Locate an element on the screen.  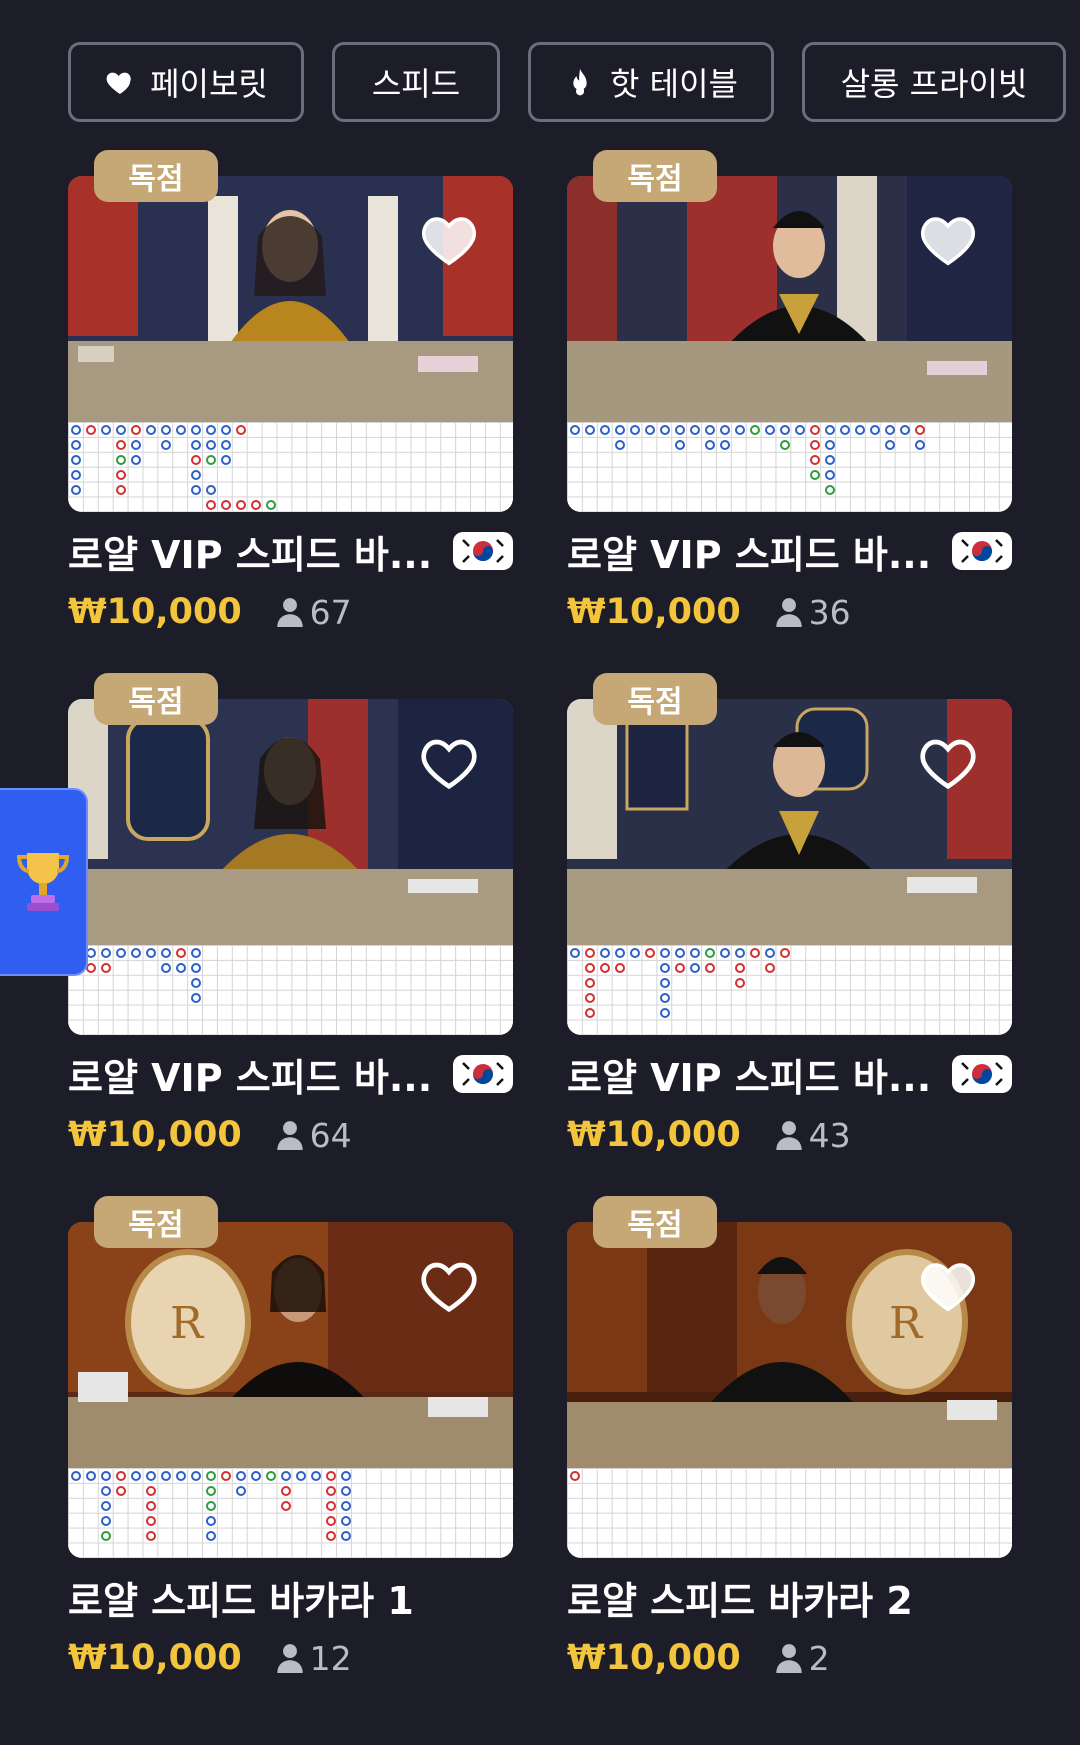
game-card: 독점 R 로얄 스피드 바카라 2 ₩10,000 2 is located at coordinates (789, 1470).